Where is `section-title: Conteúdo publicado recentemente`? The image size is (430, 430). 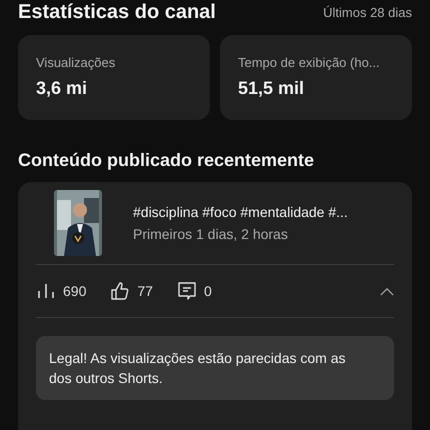 section-title: Conteúdo publicado recentemente is located at coordinates (167, 160).